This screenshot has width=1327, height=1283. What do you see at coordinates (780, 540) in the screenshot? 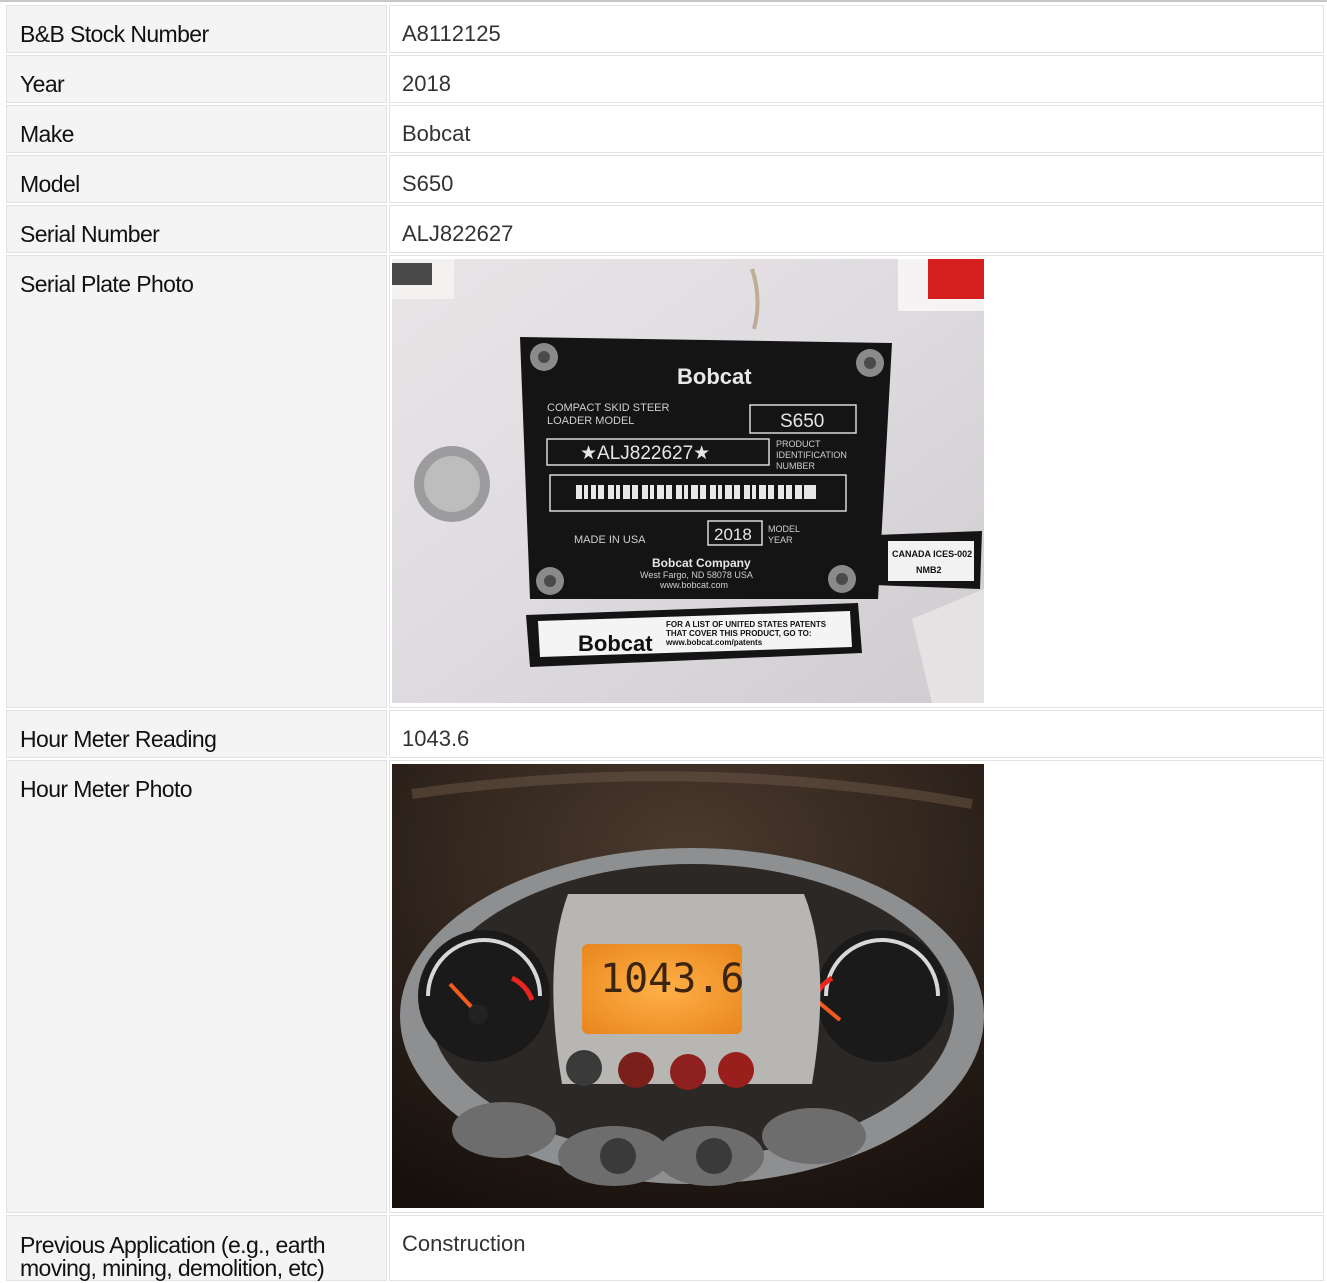
I see `plate-model-year-caption2: YEAR` at bounding box center [780, 540].